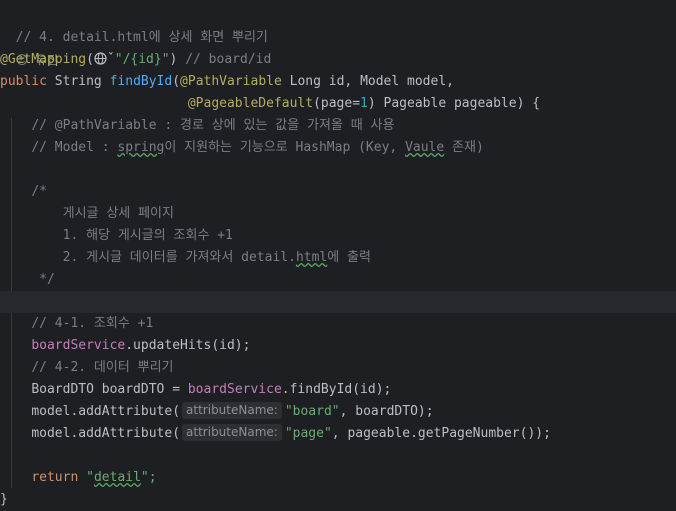  Describe the element at coordinates (338, 280) in the screenshot. I see `block-comment-close: */` at that location.